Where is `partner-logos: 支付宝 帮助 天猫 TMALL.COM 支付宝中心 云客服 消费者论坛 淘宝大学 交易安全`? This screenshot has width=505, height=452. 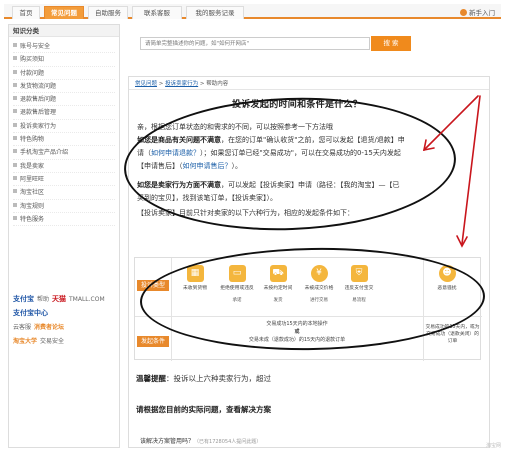
partner-logos: 支付宝 帮助 天猫 TMALL.COM 支付宝中心 云客服 消费者论坛 淘宝大学 交易安全 is located at coordinates (65, 321).